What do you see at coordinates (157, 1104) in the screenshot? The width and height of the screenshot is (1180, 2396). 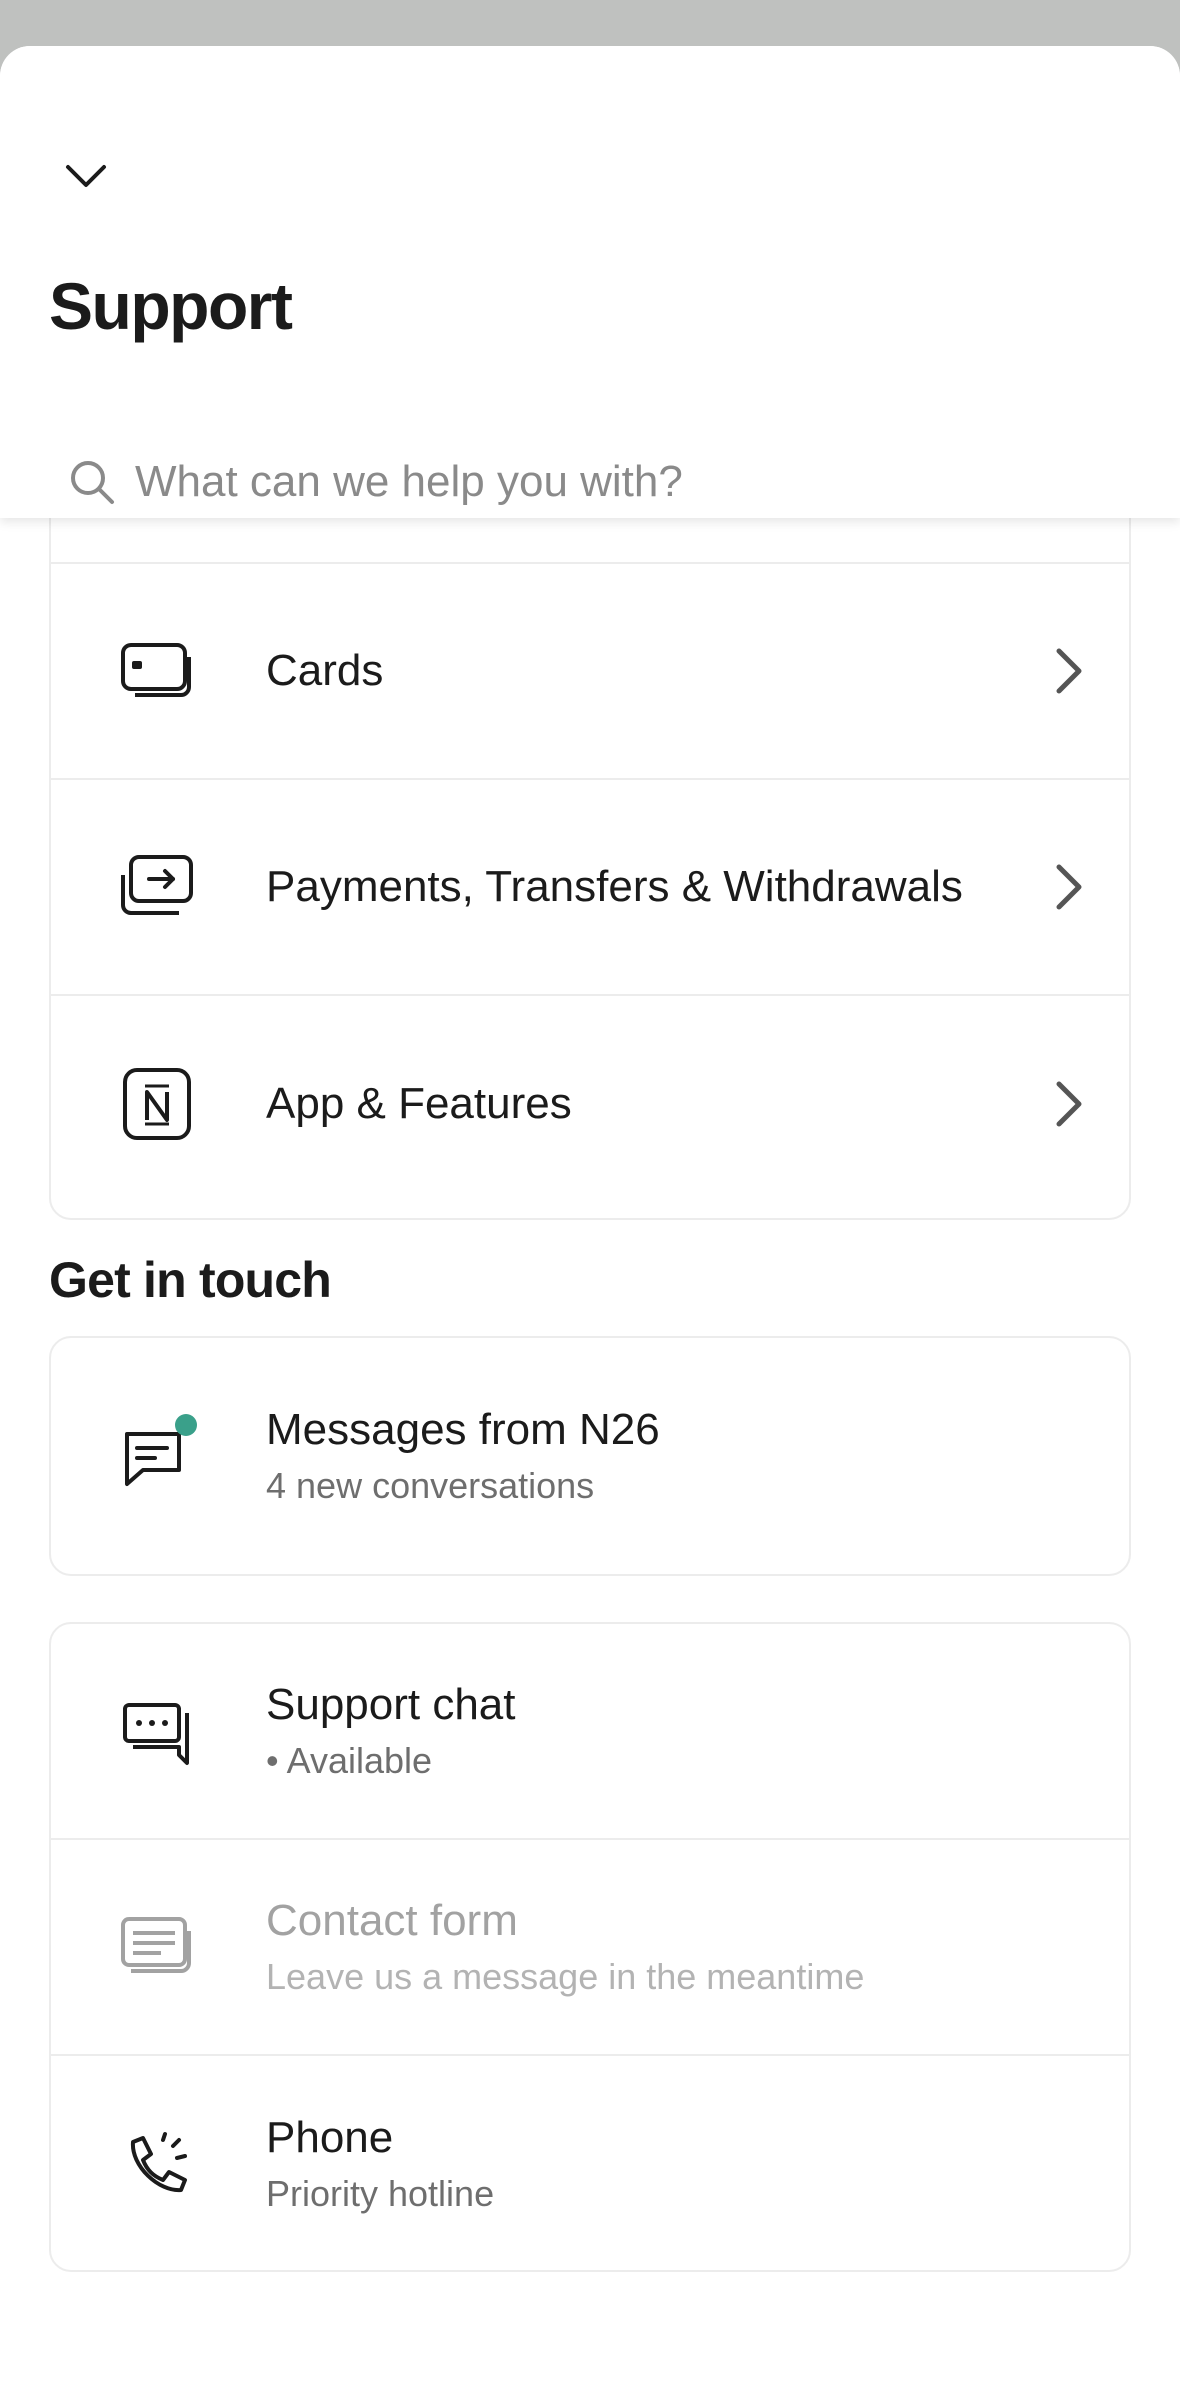 I see `n26-app-icon` at bounding box center [157, 1104].